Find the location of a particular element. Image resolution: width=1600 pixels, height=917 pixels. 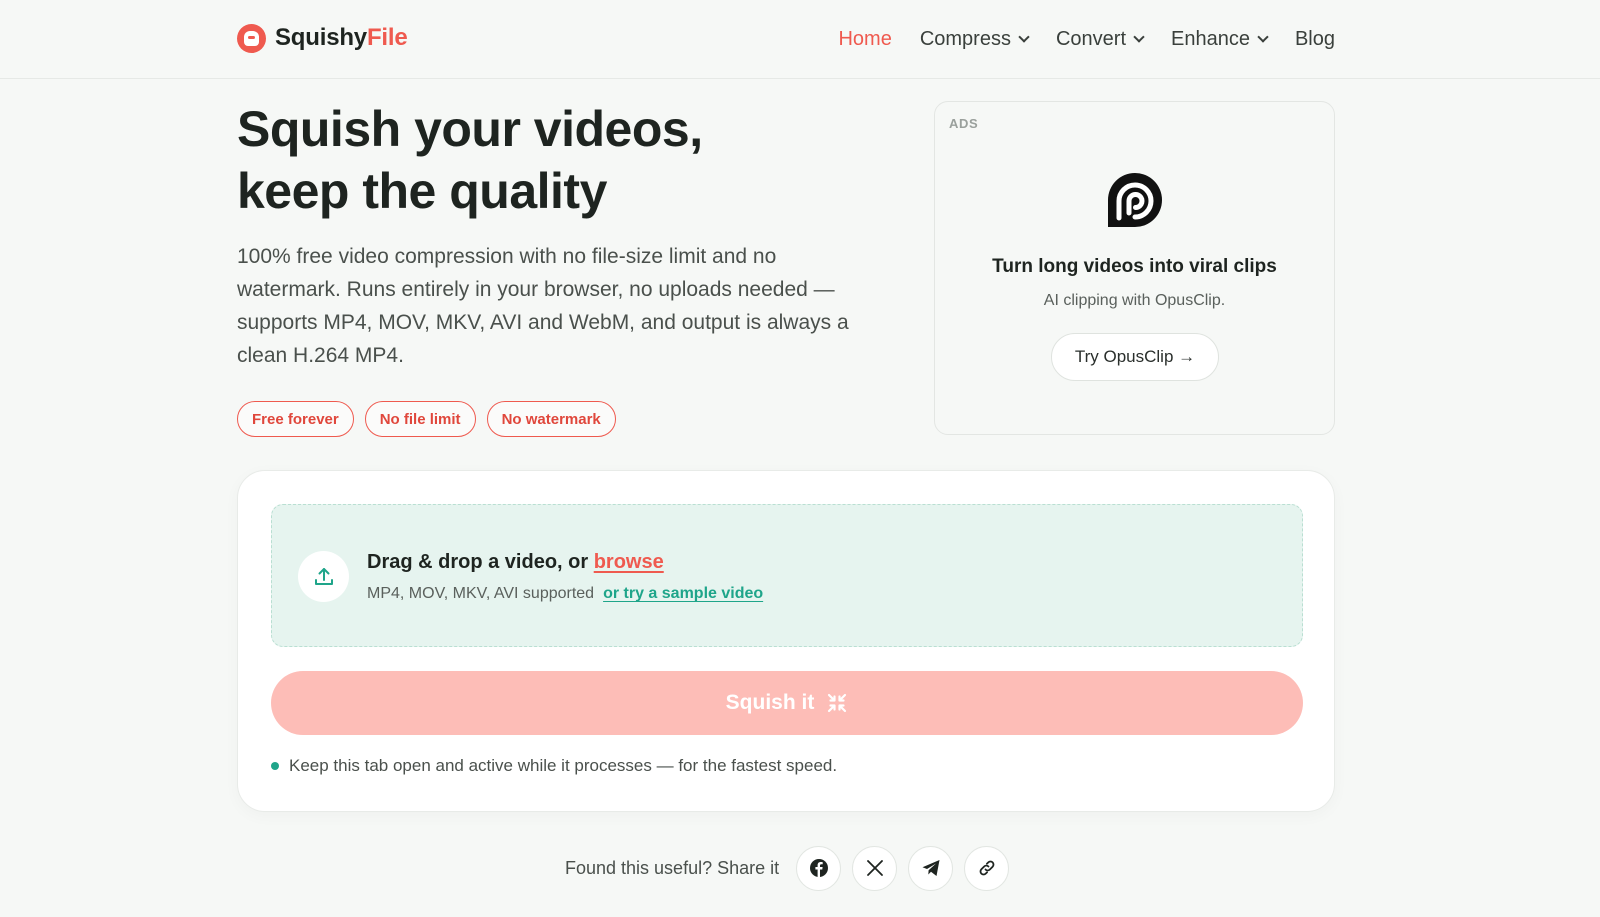

nav-enhance: Enhance is located at coordinates (1220, 39).